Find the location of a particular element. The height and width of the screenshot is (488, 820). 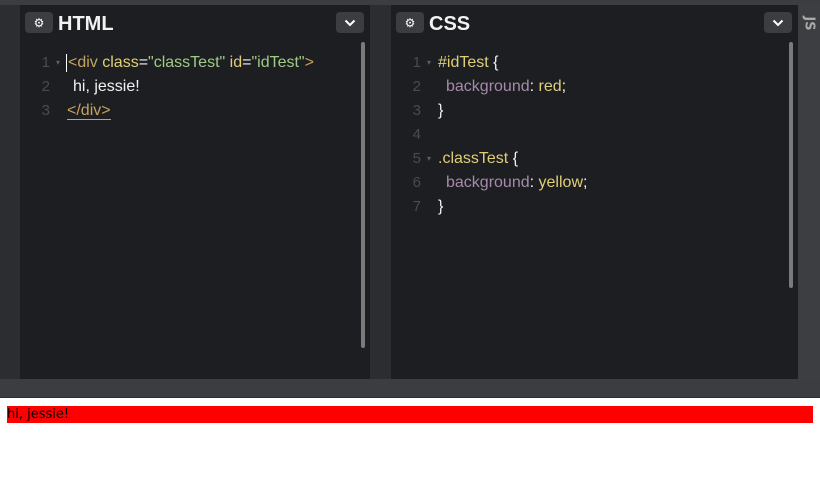

css-value: red is located at coordinates (550, 86).